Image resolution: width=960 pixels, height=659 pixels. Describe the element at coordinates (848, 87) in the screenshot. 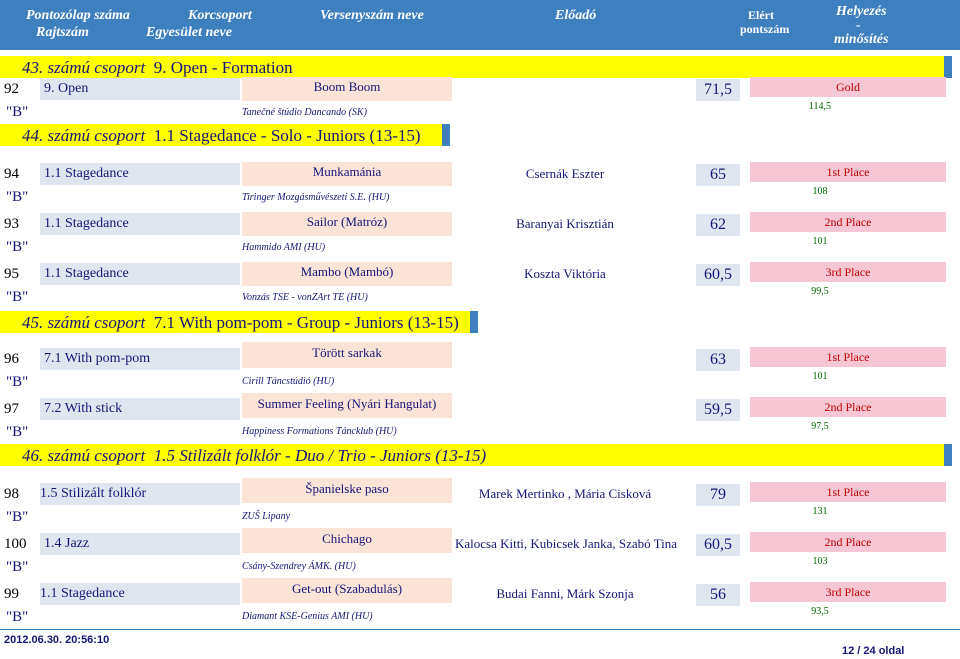

I see `entry-place: Gold` at that location.